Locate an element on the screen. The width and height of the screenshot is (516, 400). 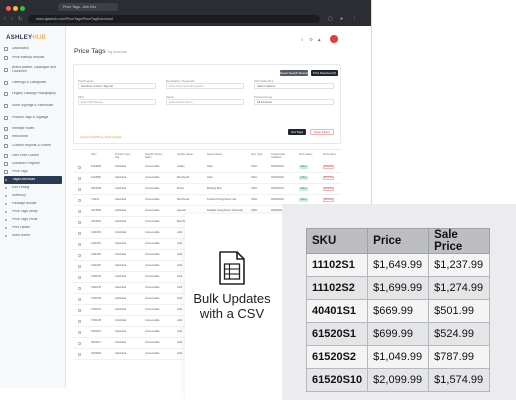
reload-icon: ↻ is located at coordinates (20, 19).